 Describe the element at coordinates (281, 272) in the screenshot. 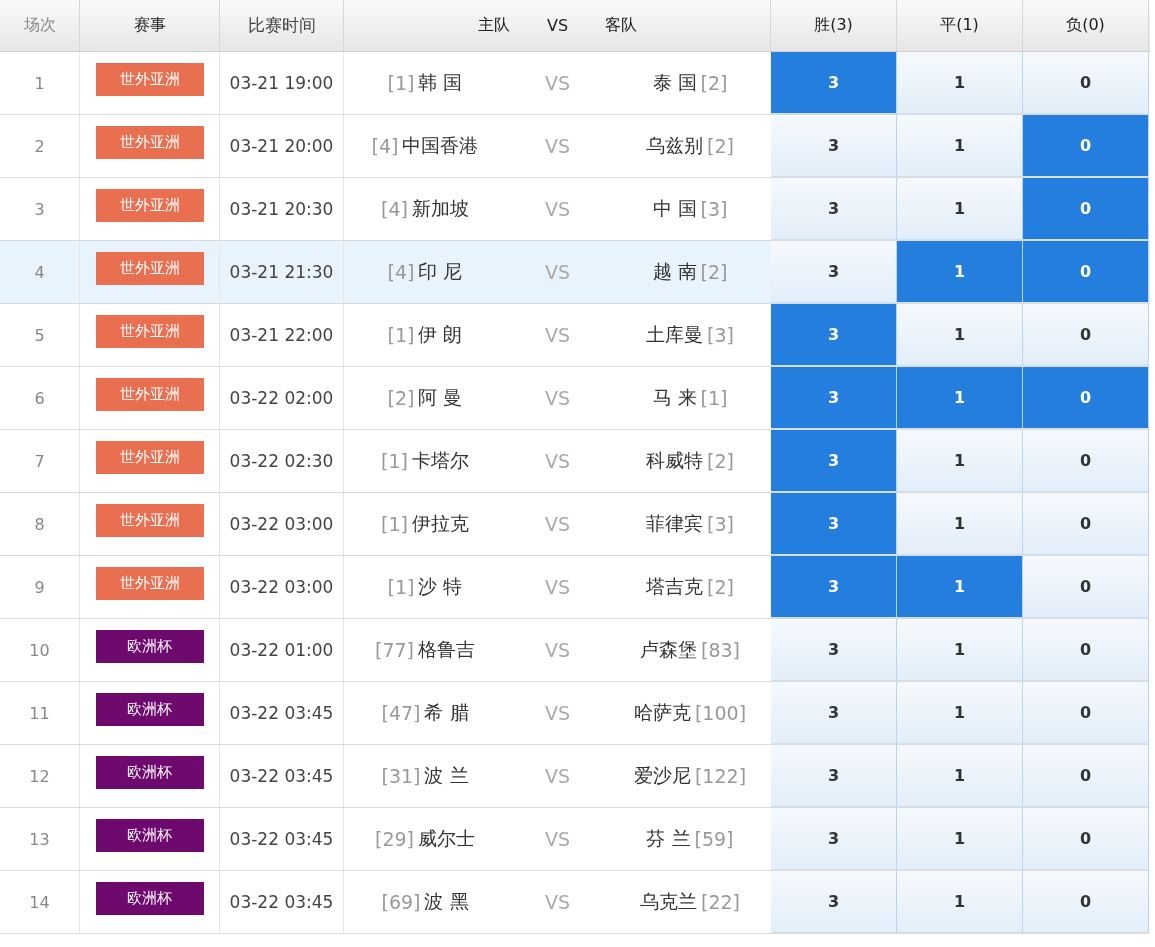

I see `match-time: 03-21 21:30` at that location.